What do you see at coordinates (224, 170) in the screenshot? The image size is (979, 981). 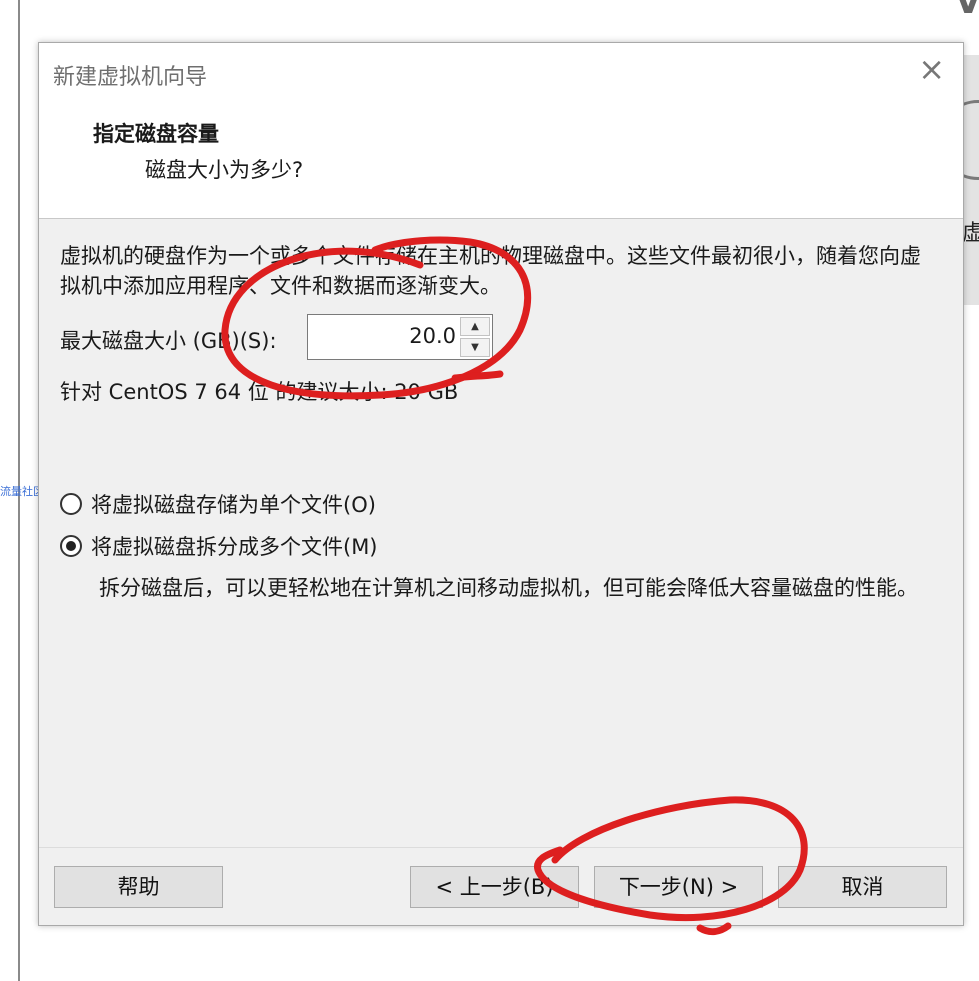 I see `page-subtitle: 磁盘大小为多少?` at bounding box center [224, 170].